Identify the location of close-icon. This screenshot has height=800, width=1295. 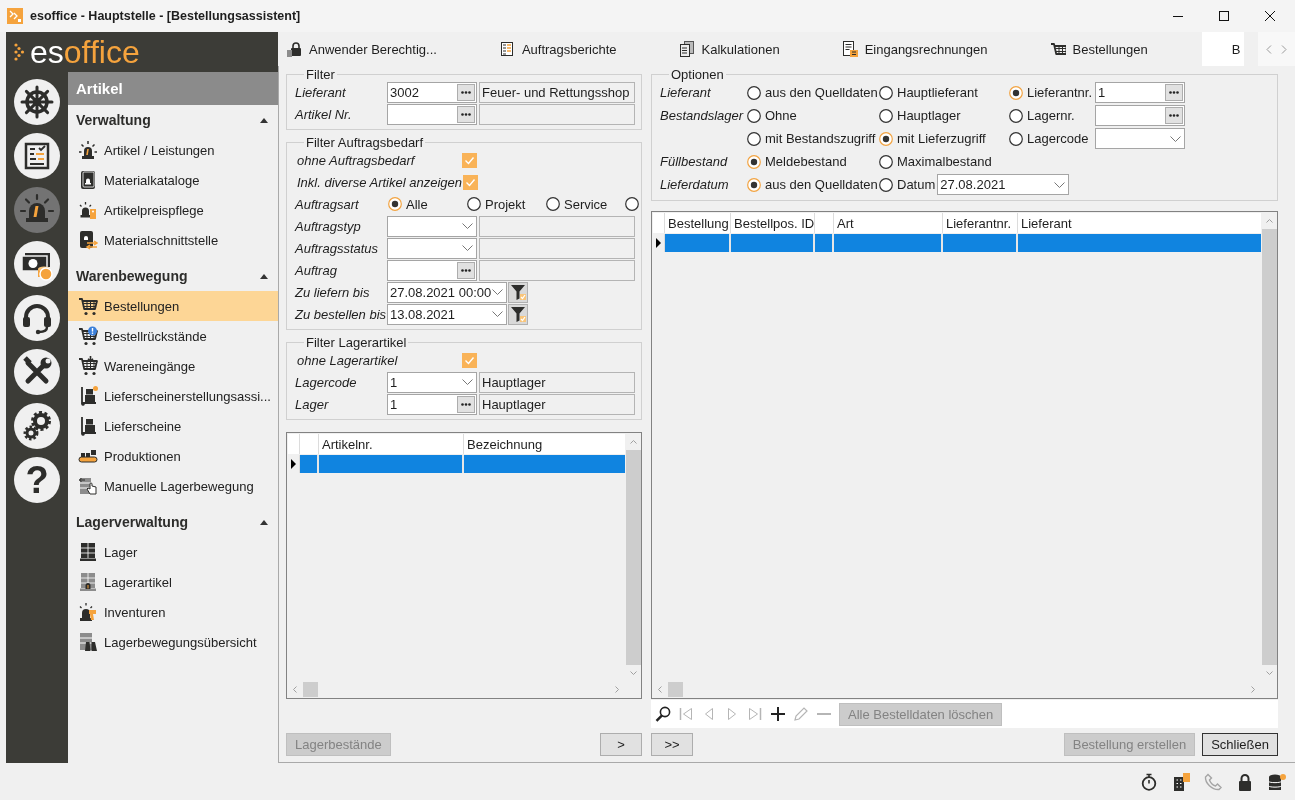
(1270, 16).